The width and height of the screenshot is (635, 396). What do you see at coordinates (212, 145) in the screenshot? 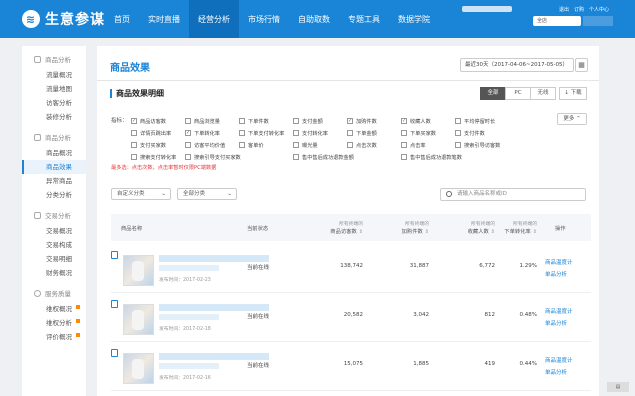
I see `metric-option: 访客平均价值` at bounding box center [212, 145].